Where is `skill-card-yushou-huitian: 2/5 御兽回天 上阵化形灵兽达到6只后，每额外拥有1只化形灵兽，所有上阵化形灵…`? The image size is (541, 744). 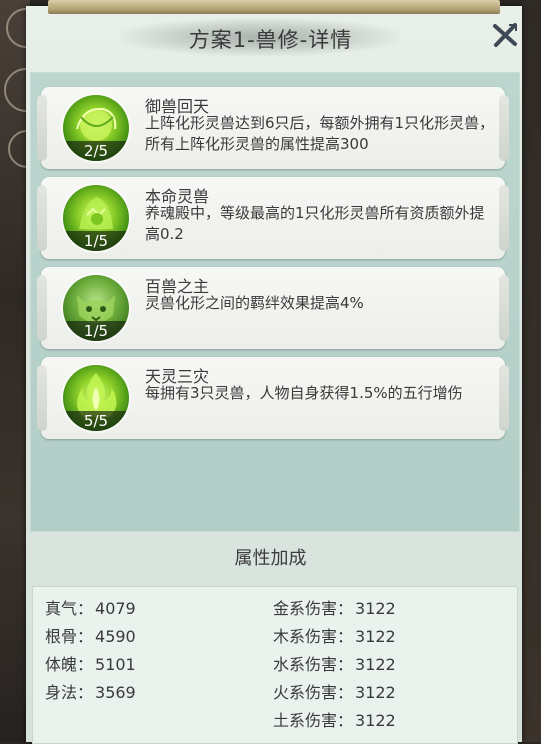
skill-card-yushou-huitian: 2/5 御兽回天 上阵化形灵兽达到6只后，每额外拥有1只化形灵兽，所有上阵化形灵… is located at coordinates (273, 128).